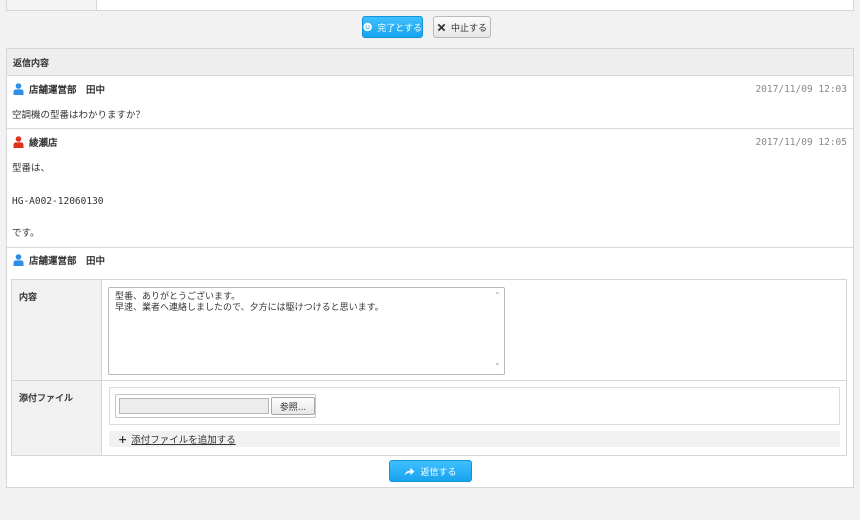 Image resolution: width=860 pixels, height=520 pixels. I want to click on message-timestamp: 2017/11/09 12:05, so click(801, 142).